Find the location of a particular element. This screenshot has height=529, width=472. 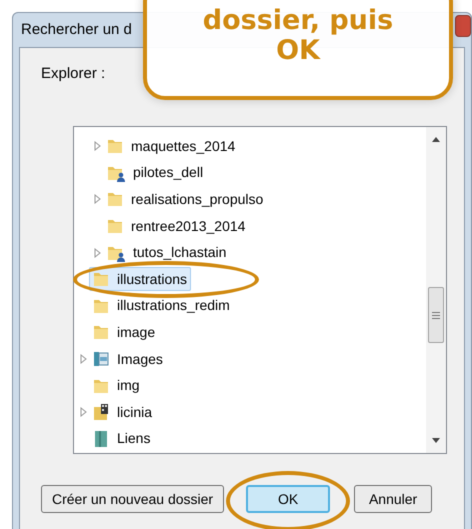

tree-item: maquettes_2014 is located at coordinates (171, 146).